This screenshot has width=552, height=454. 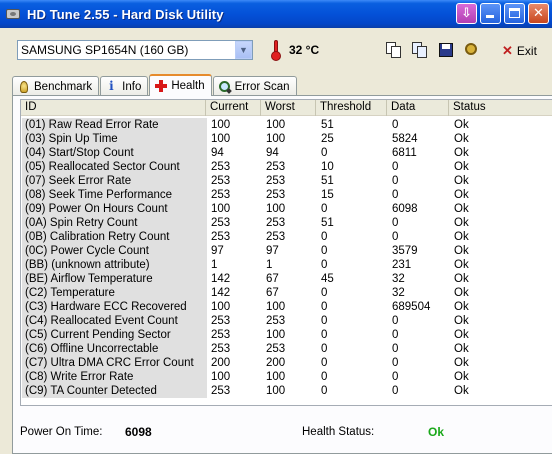 I want to click on options-button, so click(x=472, y=50).